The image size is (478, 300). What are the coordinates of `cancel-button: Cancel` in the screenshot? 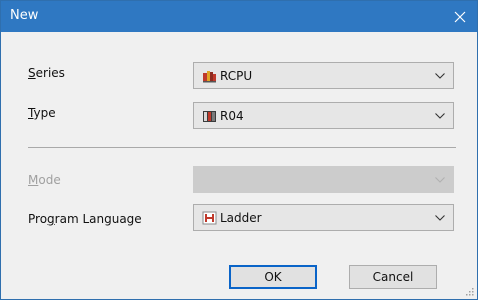 It's located at (393, 277).